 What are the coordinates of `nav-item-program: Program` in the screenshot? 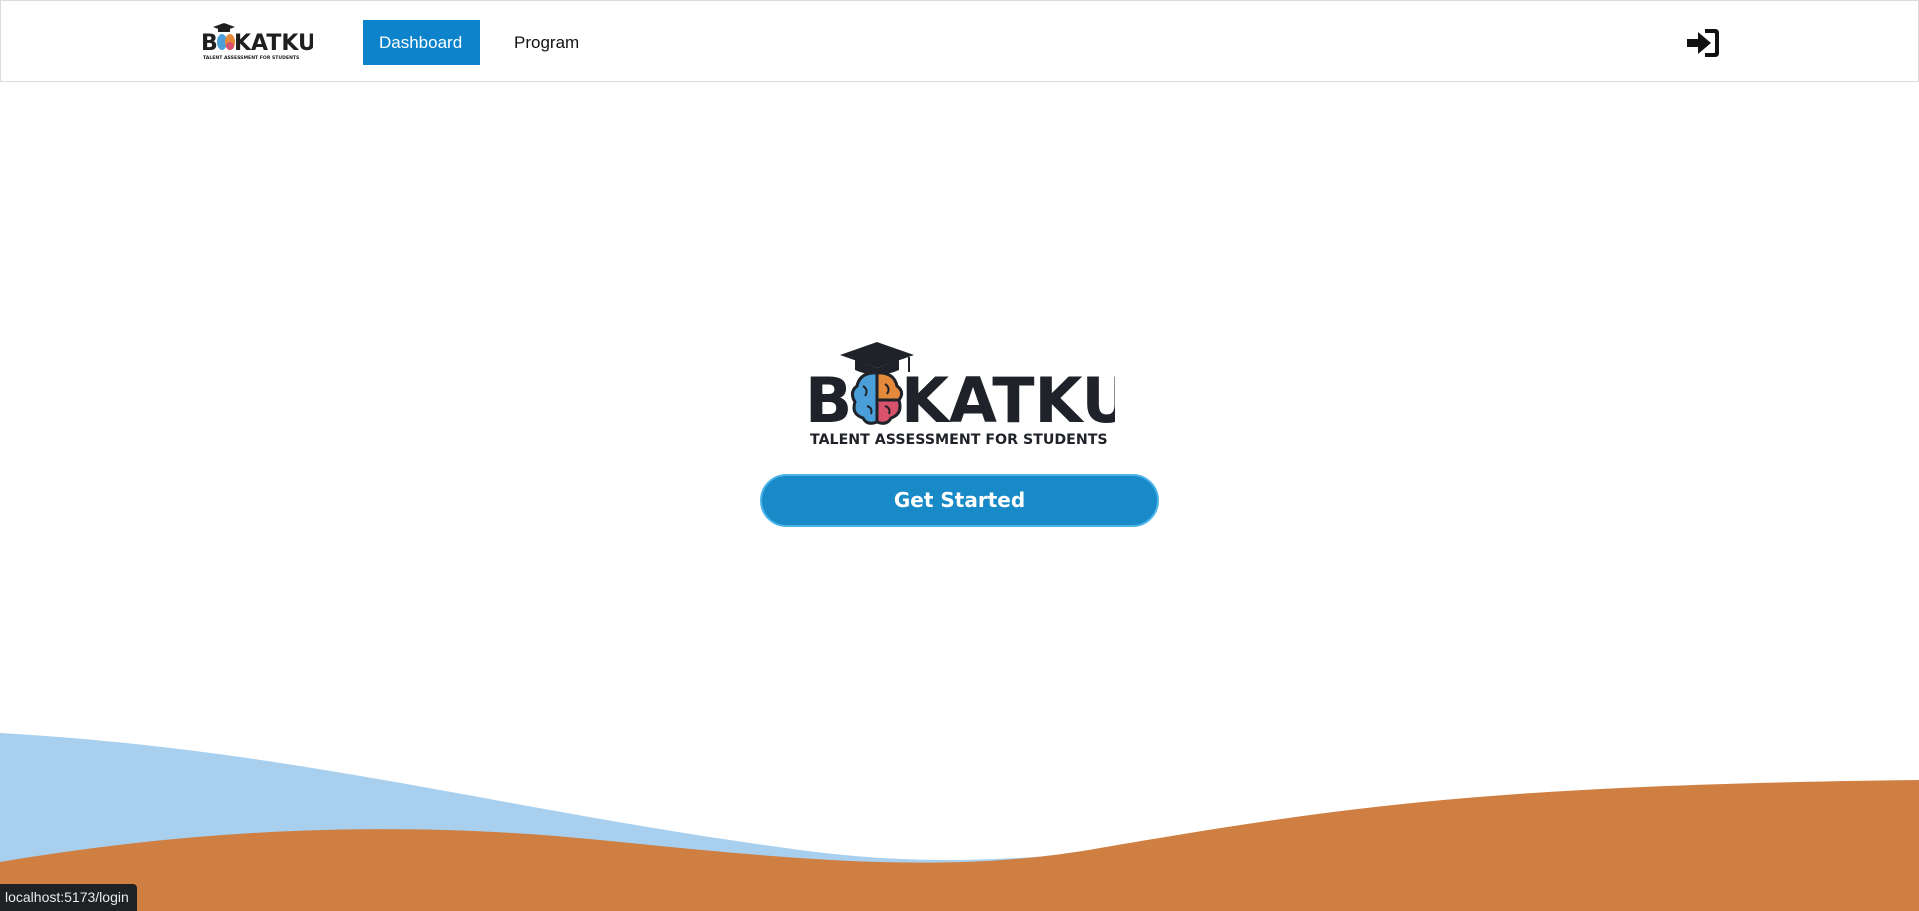 It's located at (551, 42).